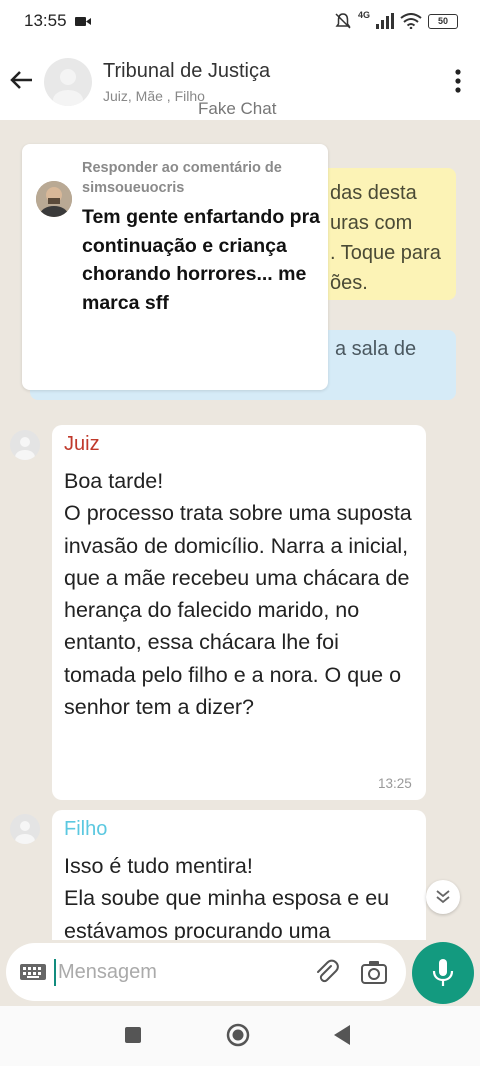 The image size is (480, 1066). I want to click on back-nav-icon, so click(342, 1035).